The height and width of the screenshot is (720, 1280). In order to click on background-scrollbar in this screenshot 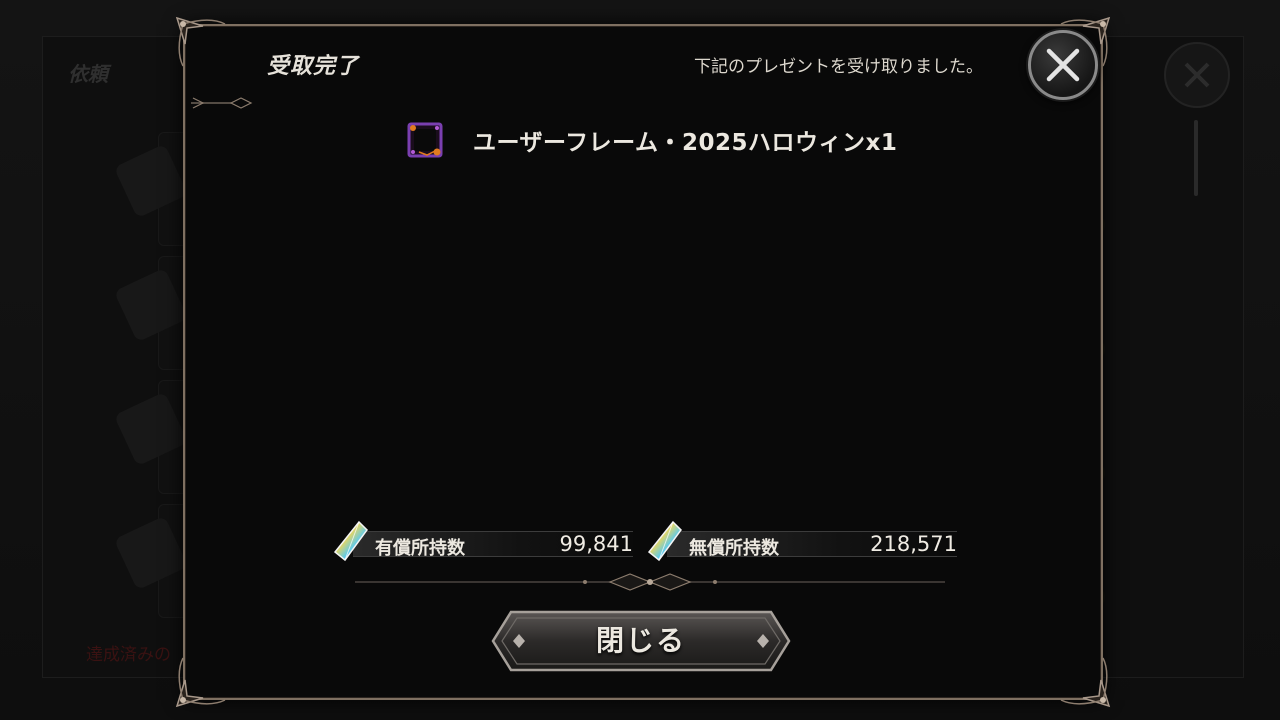, I will do `click(1196, 158)`.